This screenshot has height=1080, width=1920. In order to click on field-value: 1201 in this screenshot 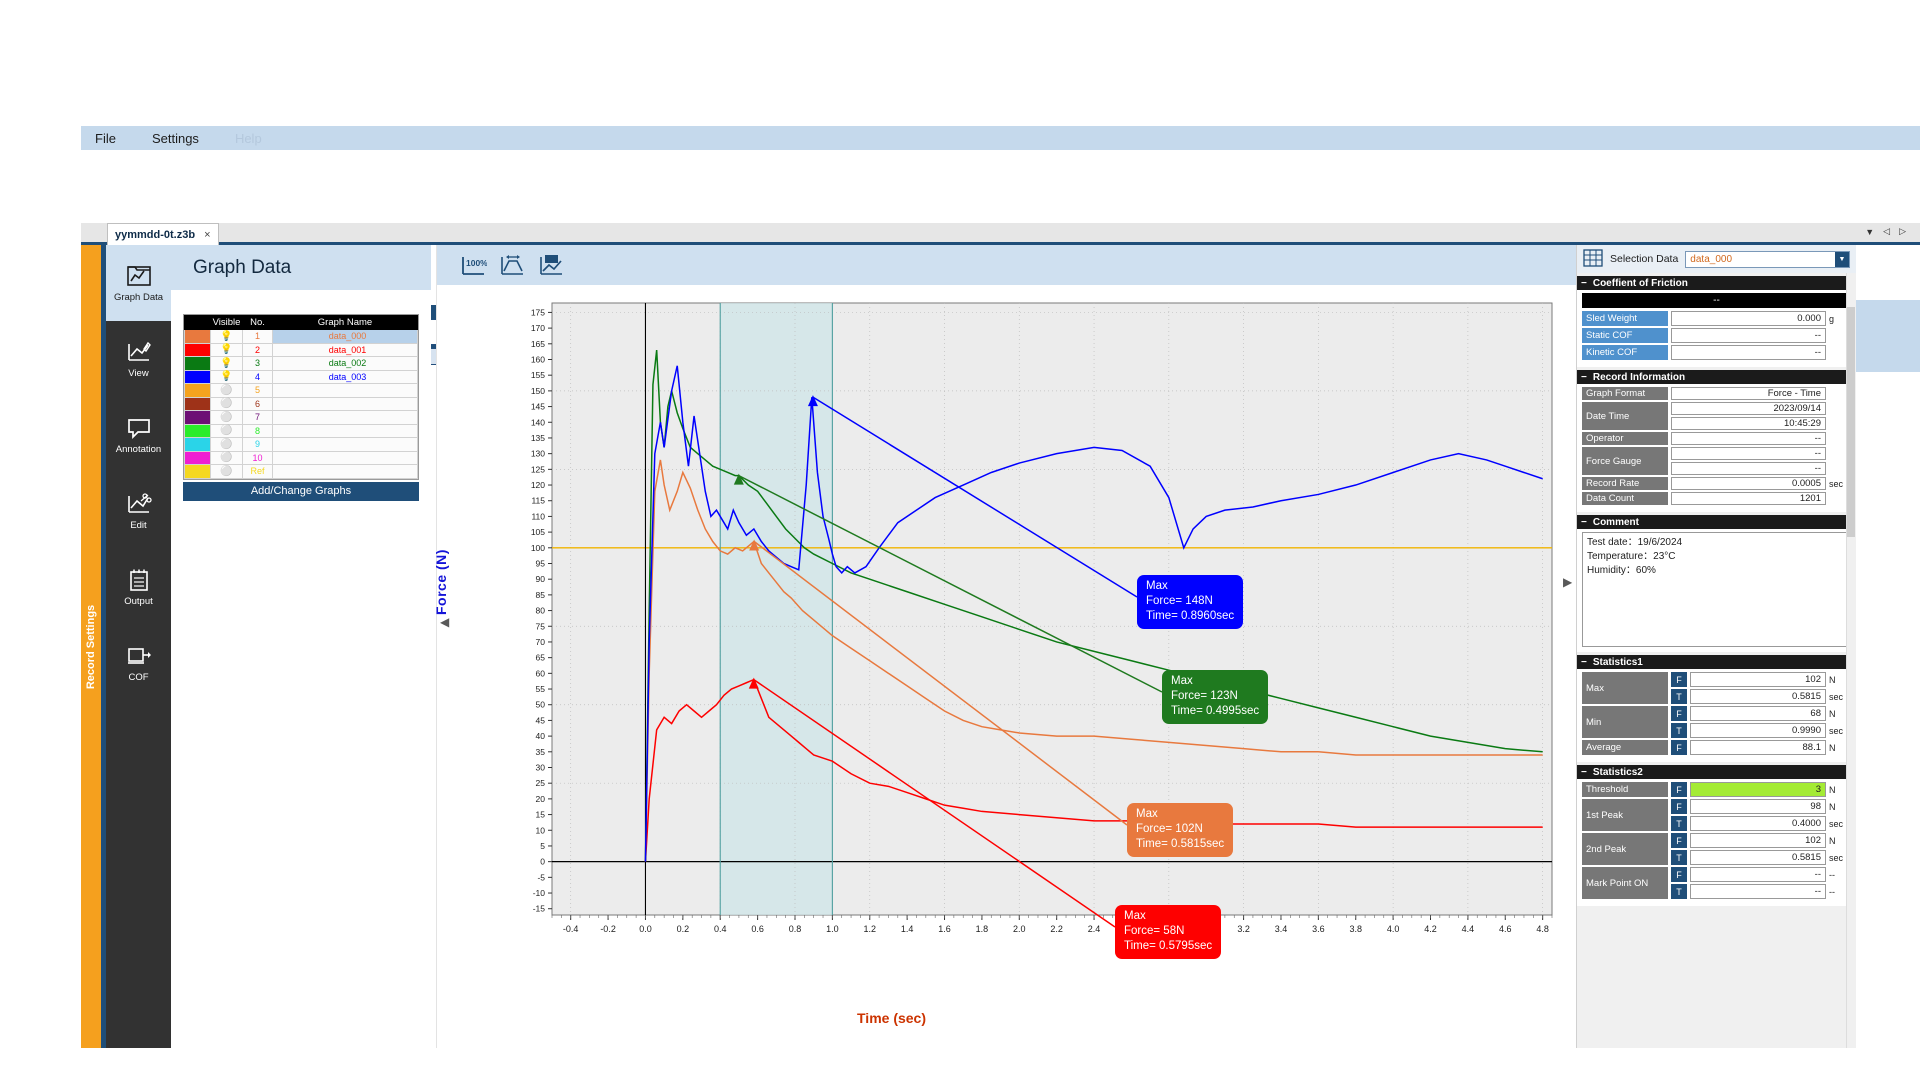, I will do `click(1748, 498)`.